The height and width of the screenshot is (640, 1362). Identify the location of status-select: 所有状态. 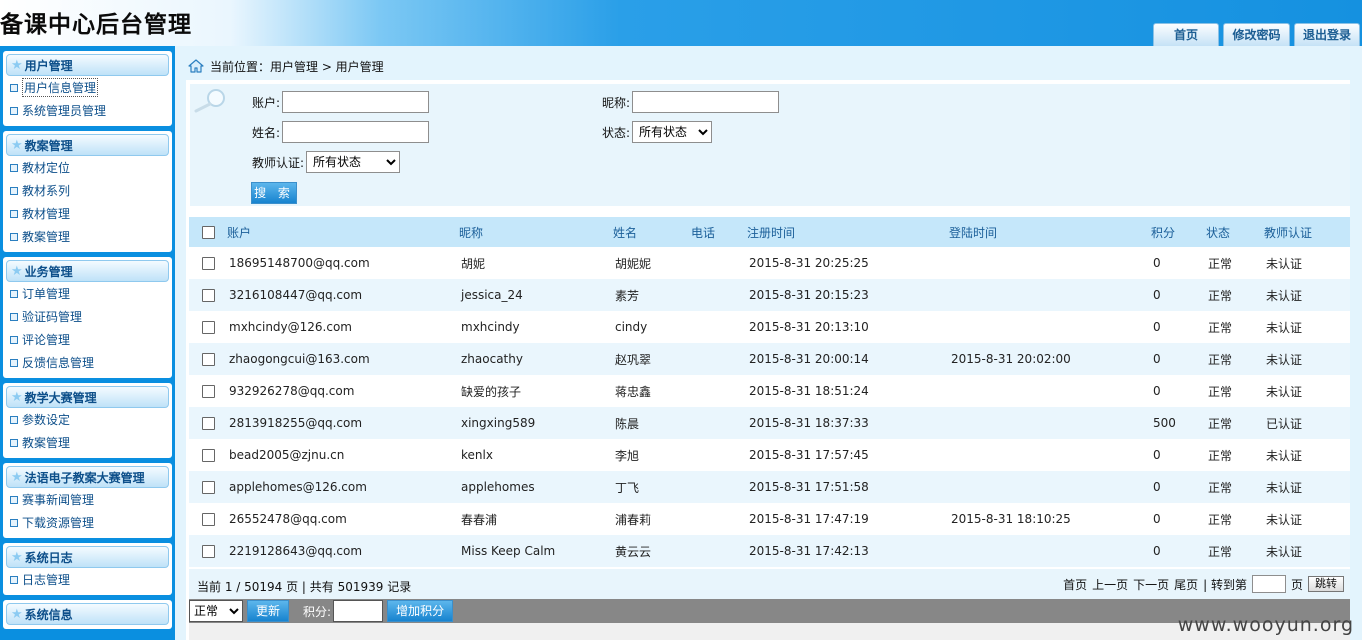
(672, 132).